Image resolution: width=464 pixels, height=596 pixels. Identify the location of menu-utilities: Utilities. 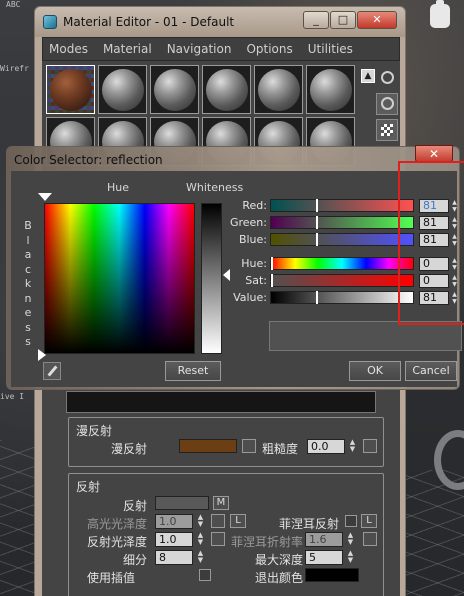
(330, 49).